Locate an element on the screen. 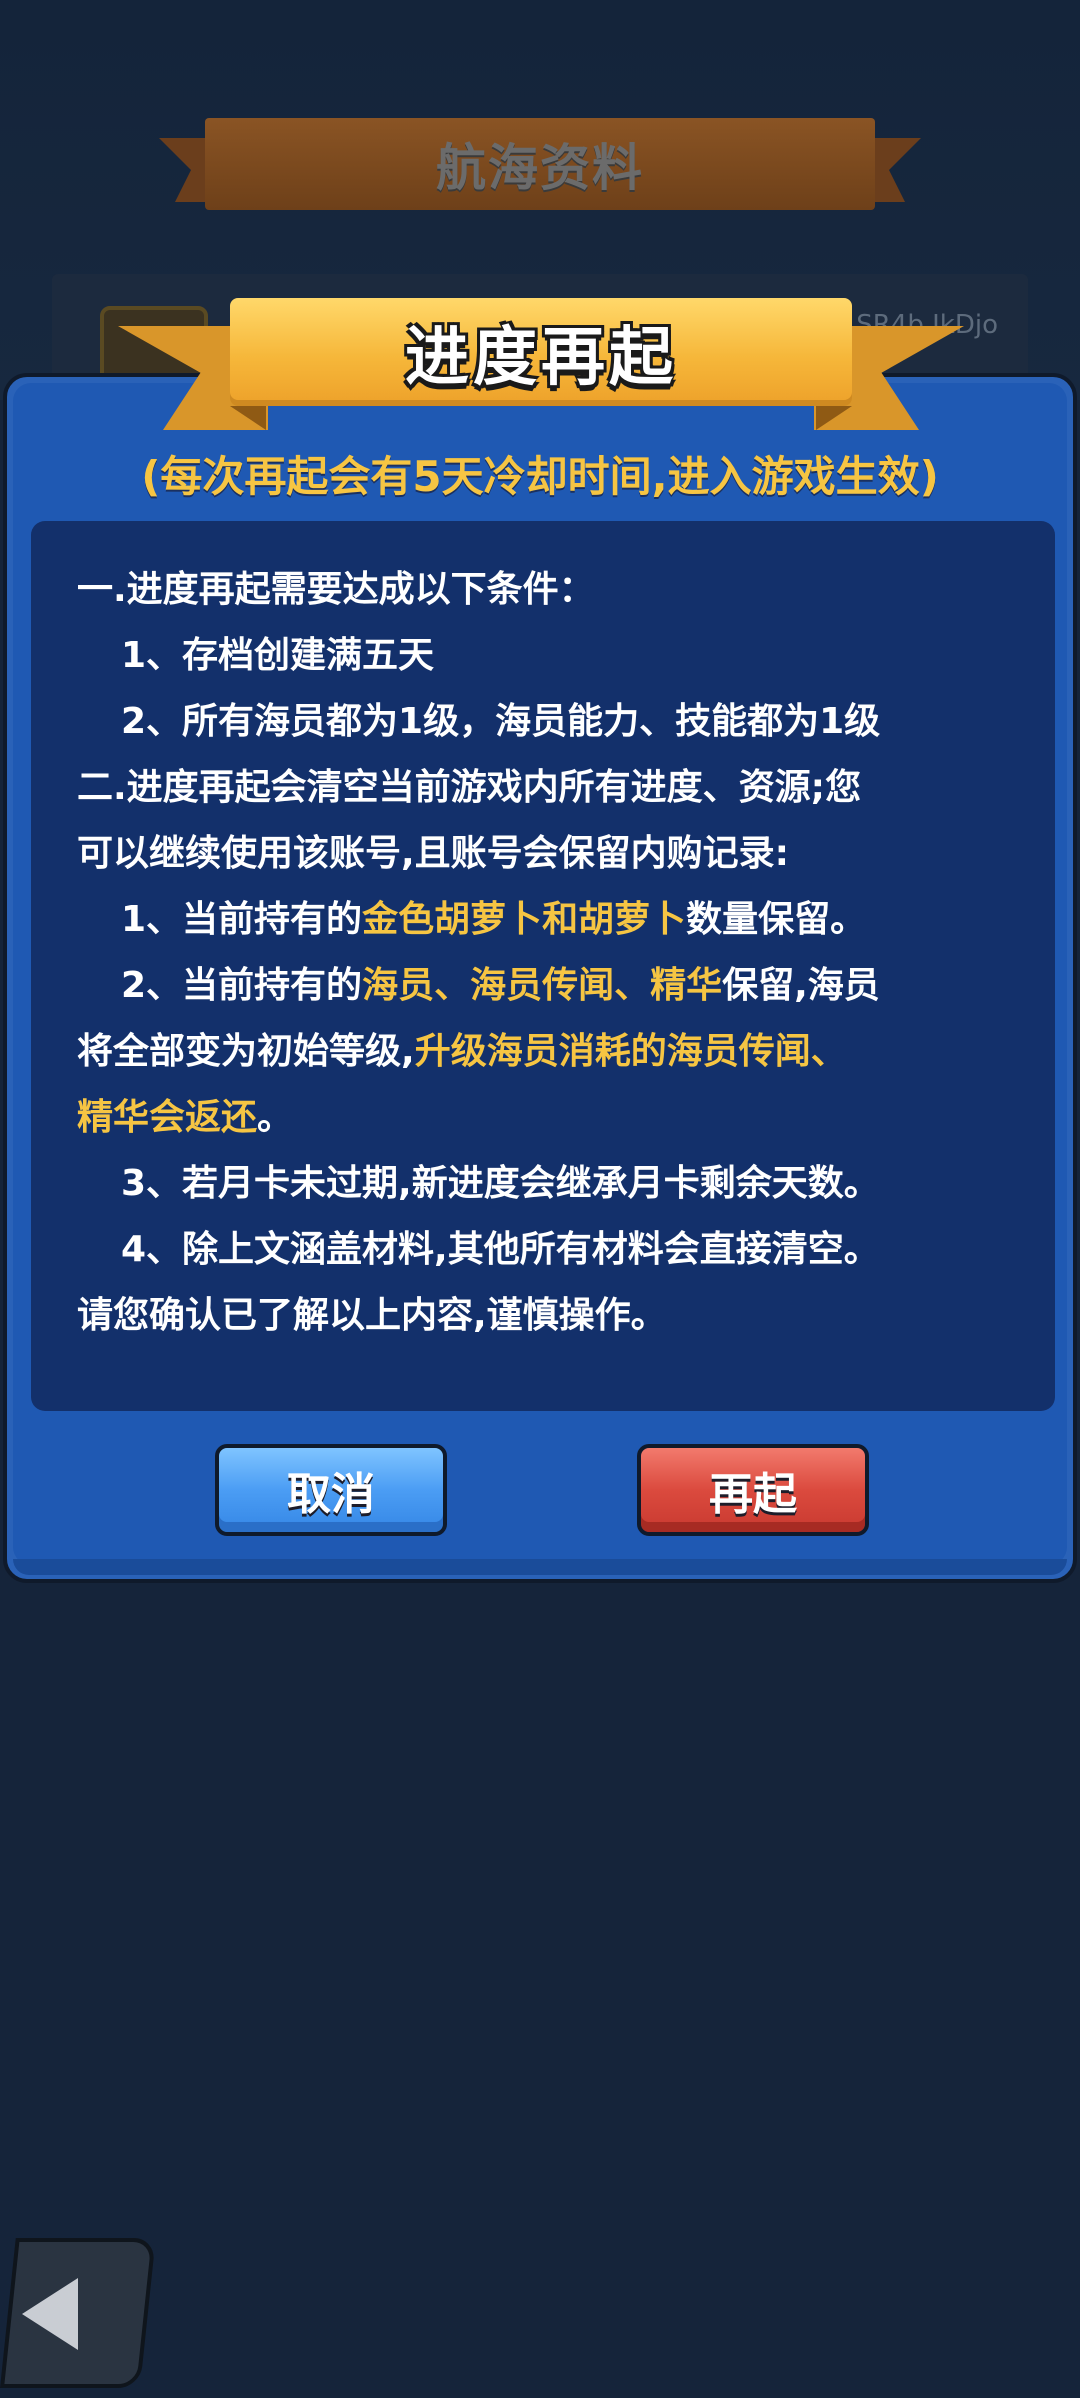 This screenshot has width=1080, height=2398. effect-item-4: 4、除上文涵盖材料,其他所有材料会直接清空。 is located at coordinates (551, 1250).